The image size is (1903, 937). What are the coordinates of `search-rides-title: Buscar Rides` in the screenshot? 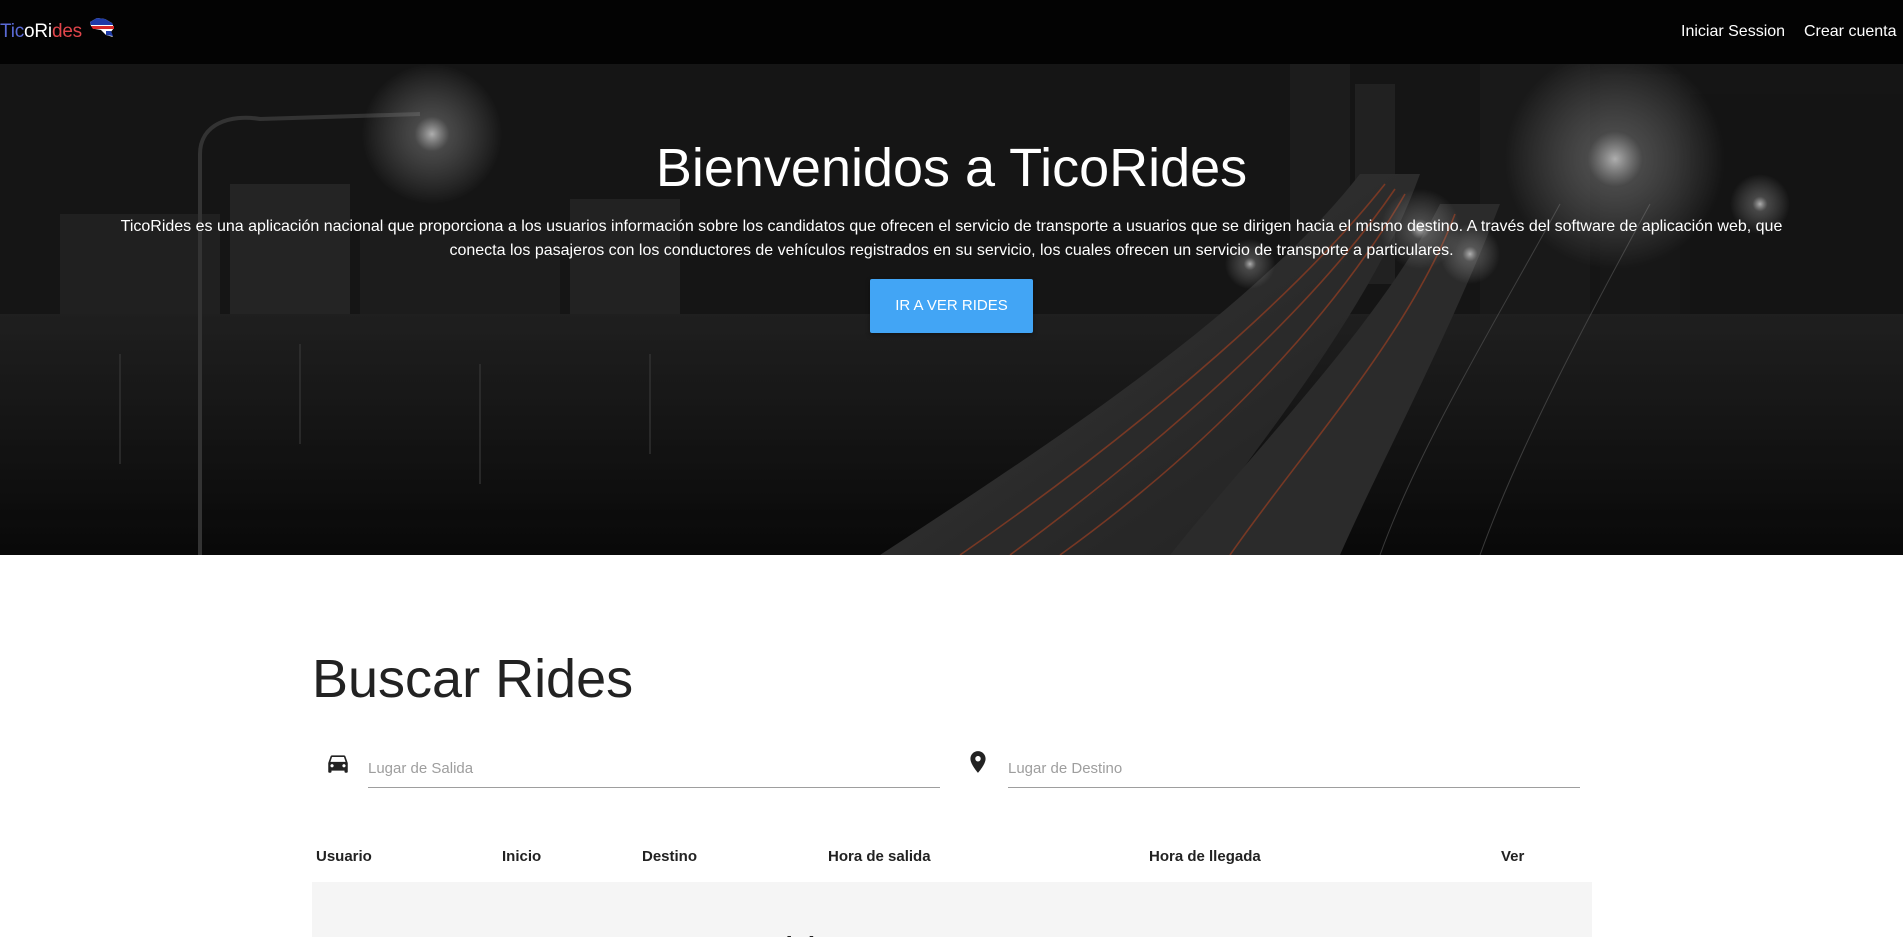 It's located at (473, 679).